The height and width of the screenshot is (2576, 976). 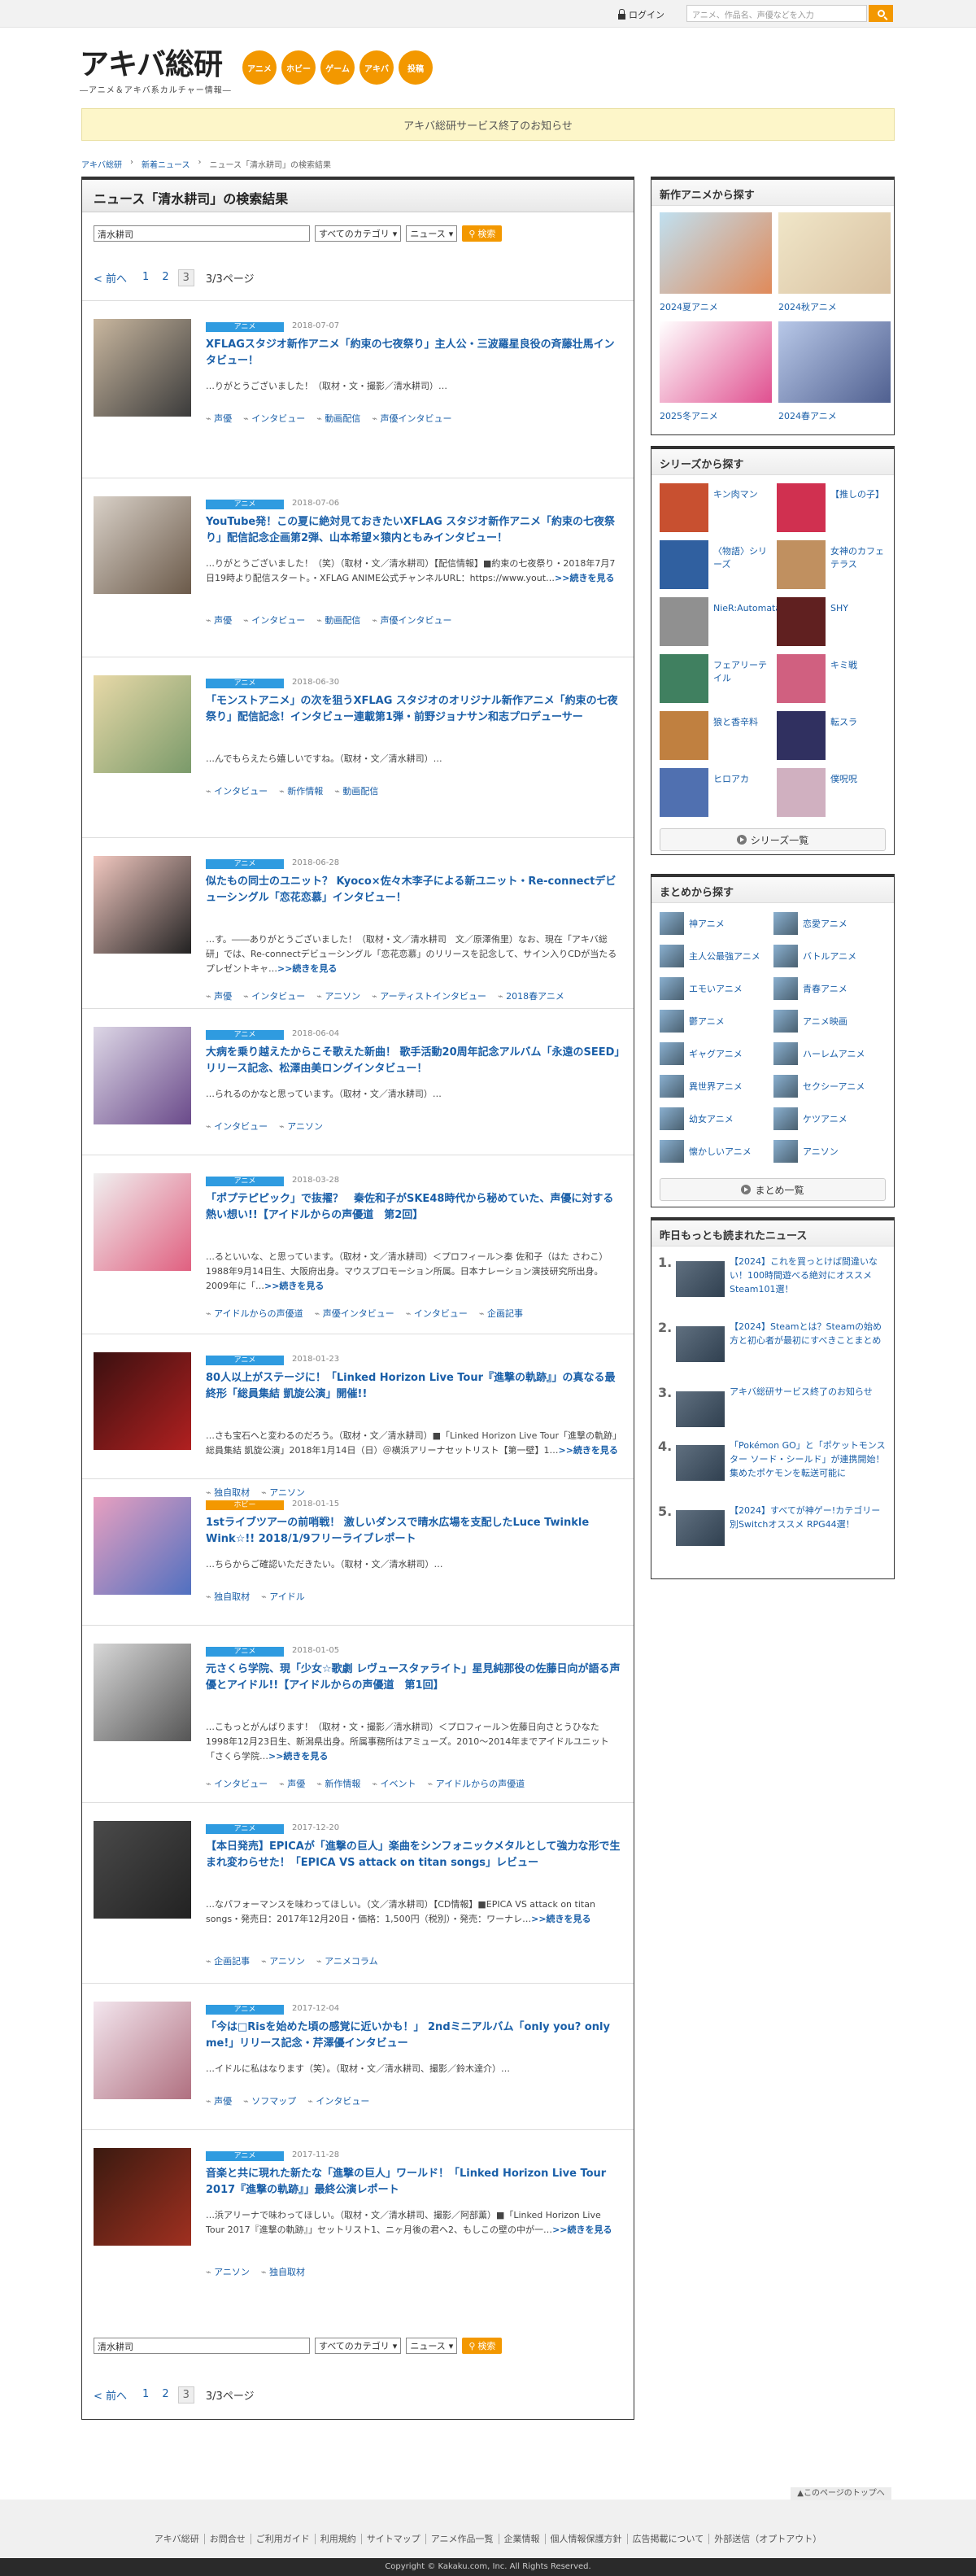 What do you see at coordinates (338, 67) in the screenshot?
I see `nav-game: ゲーム` at bounding box center [338, 67].